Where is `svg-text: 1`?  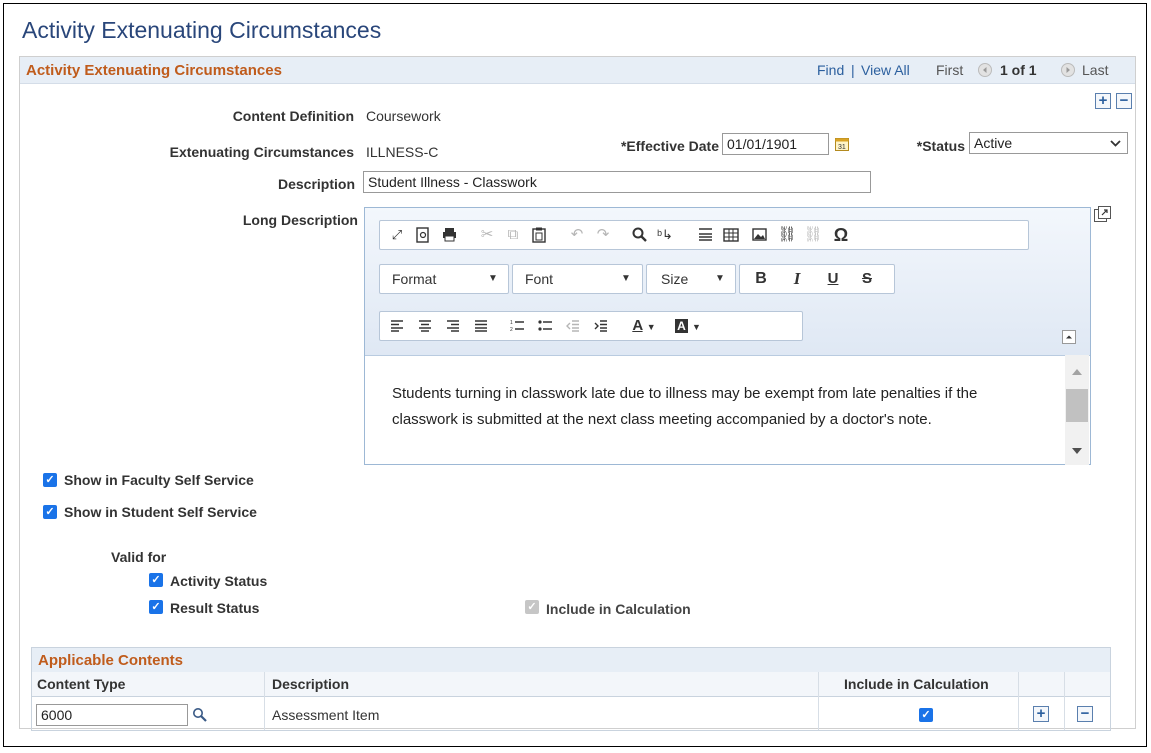 svg-text: 1 is located at coordinates (511, 323).